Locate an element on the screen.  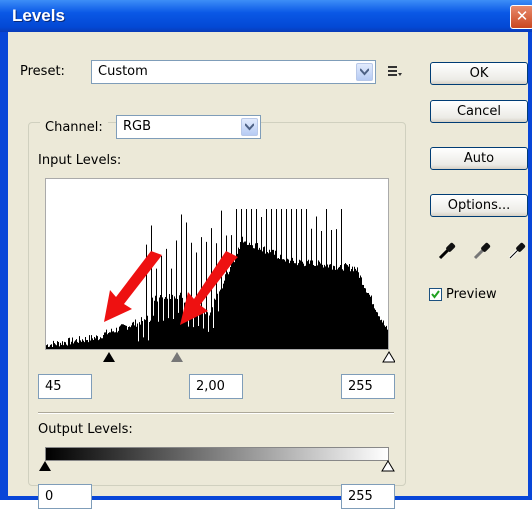
auto-button: Auto is located at coordinates (479, 158).